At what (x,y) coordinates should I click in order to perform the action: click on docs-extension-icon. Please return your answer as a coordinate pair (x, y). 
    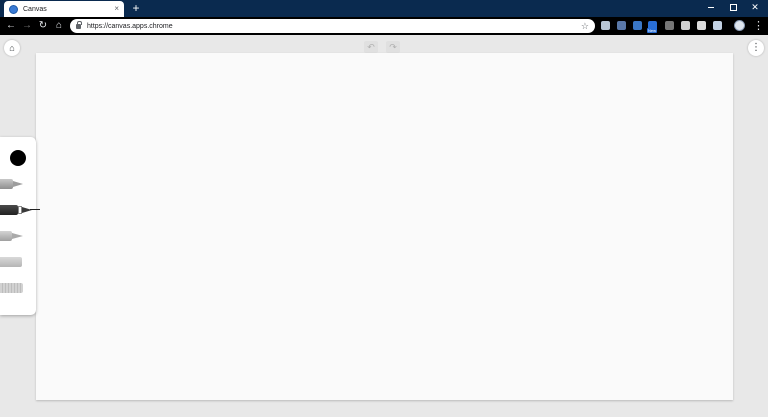
    Looking at the image, I should click on (637, 25).